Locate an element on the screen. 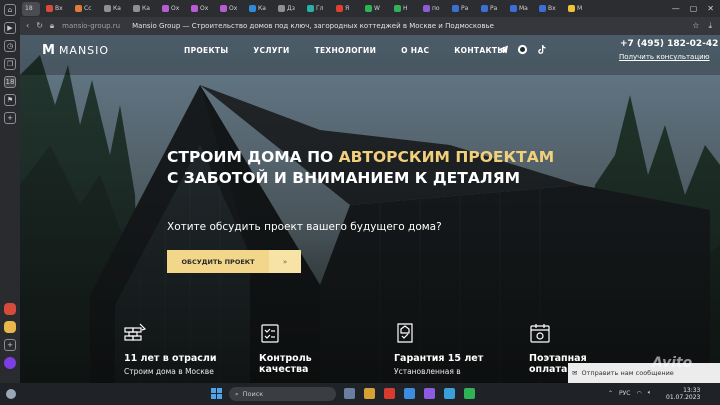 The image size is (720, 405). browser-tab: М is located at coordinates (578, 9).